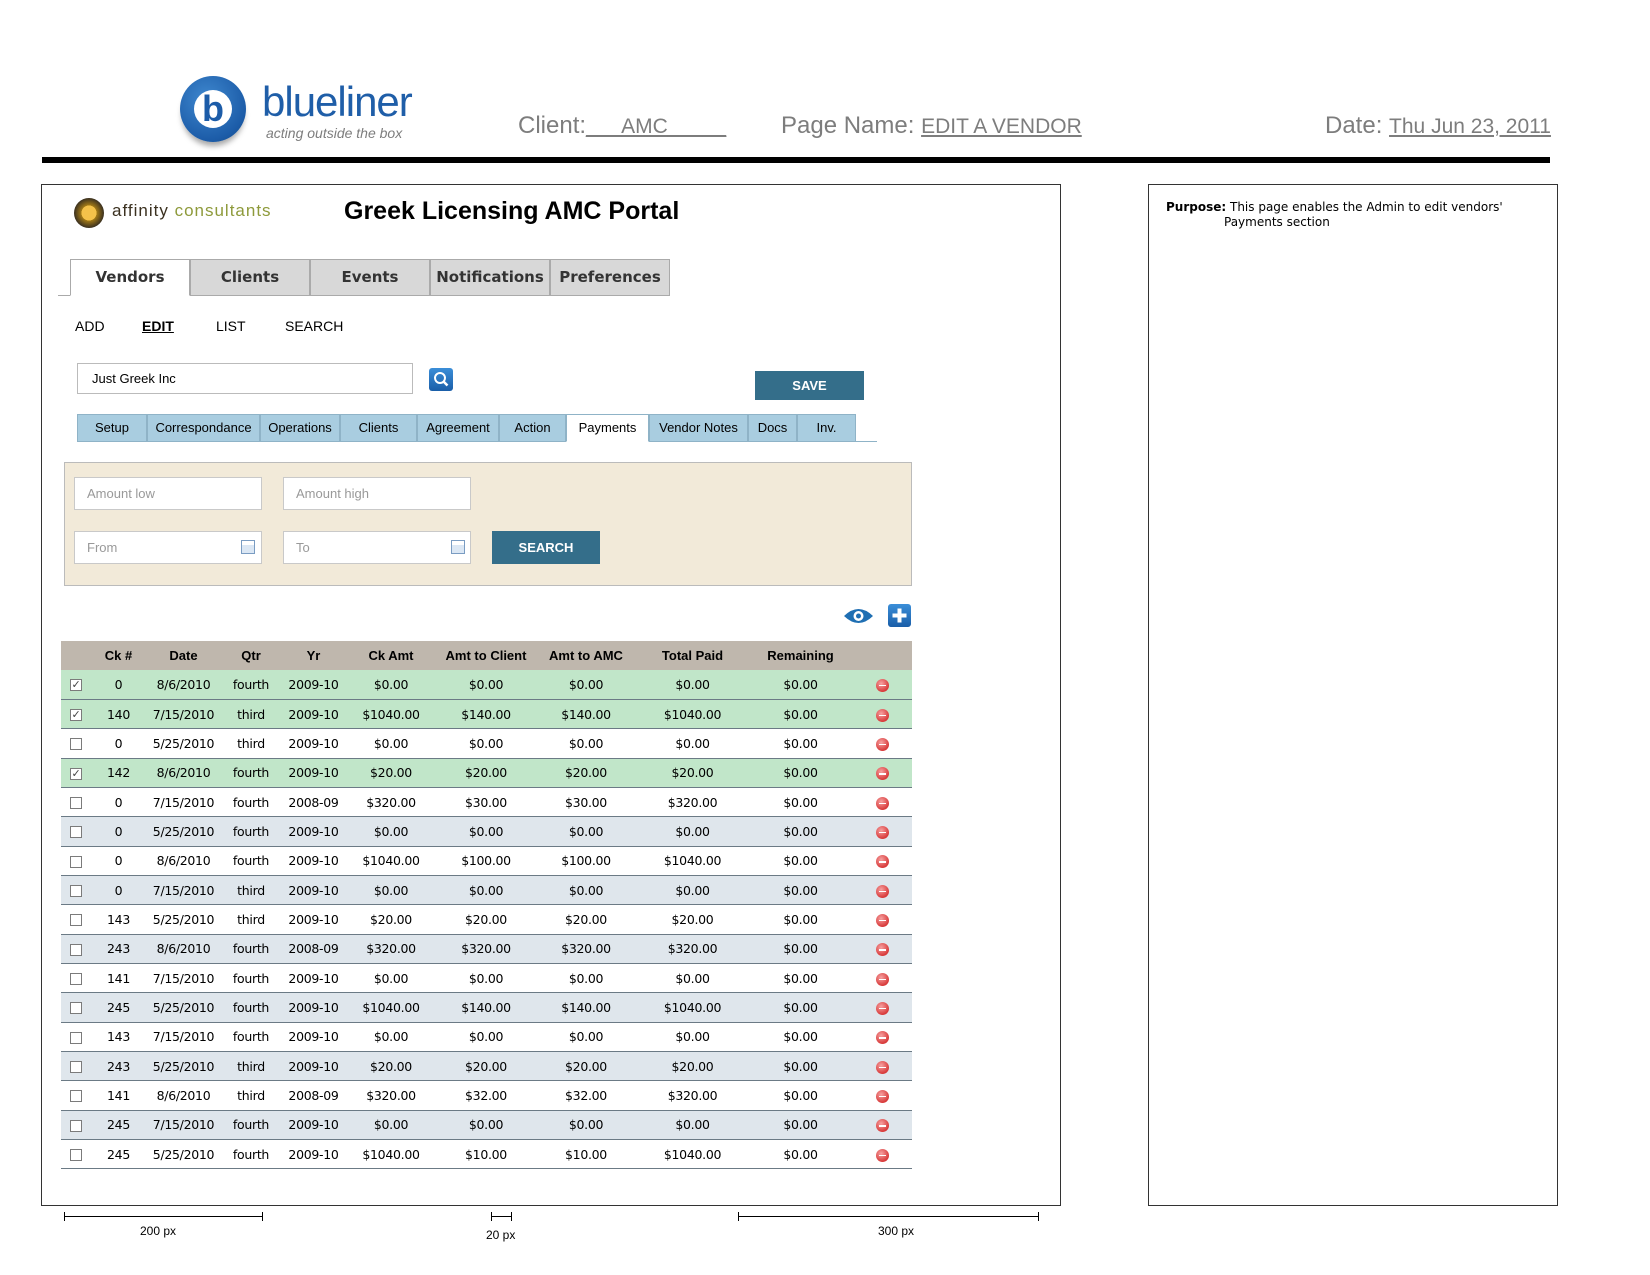 This screenshot has width=1650, height=1275. What do you see at coordinates (899, 615) in the screenshot?
I see `add-payment-icon` at bounding box center [899, 615].